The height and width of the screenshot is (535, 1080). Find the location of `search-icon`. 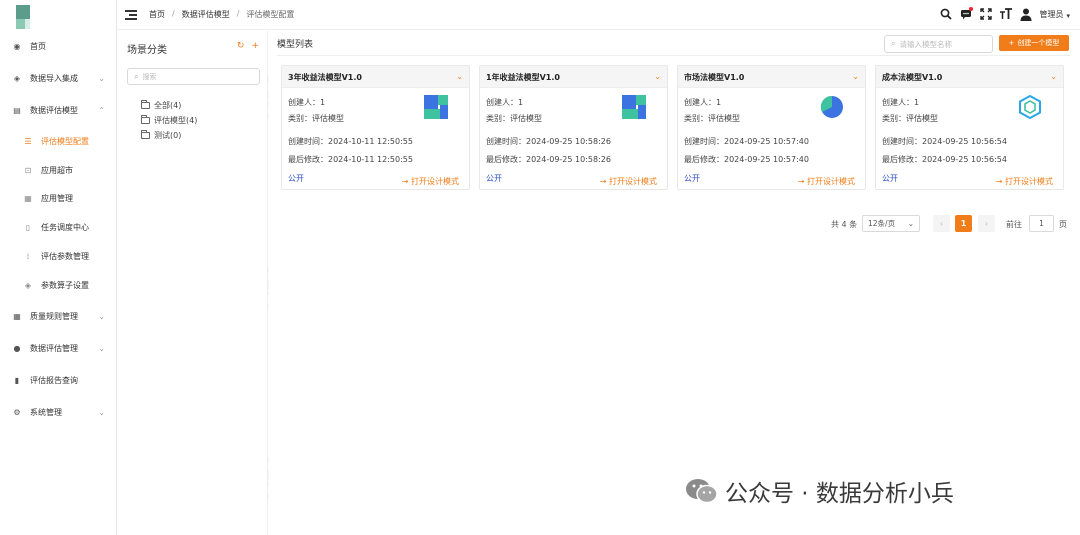

search-icon is located at coordinates (946, 14).